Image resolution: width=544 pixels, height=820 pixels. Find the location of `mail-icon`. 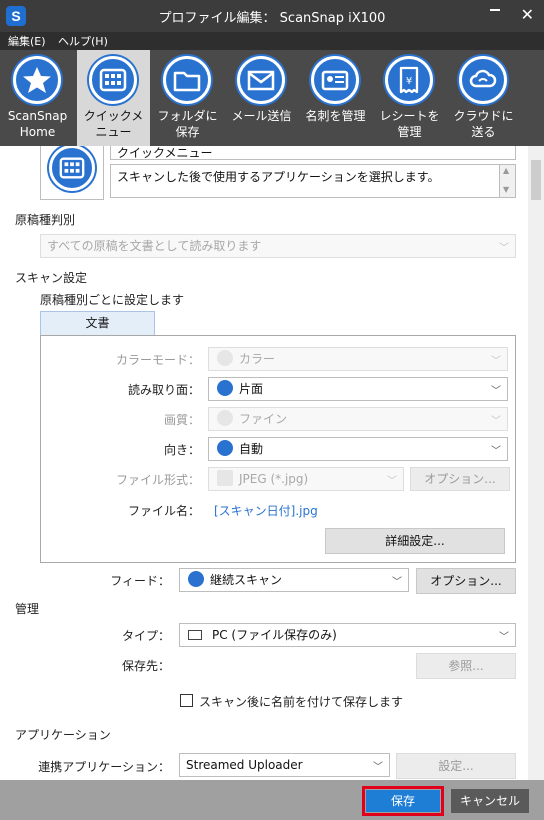

mail-icon is located at coordinates (261, 80).